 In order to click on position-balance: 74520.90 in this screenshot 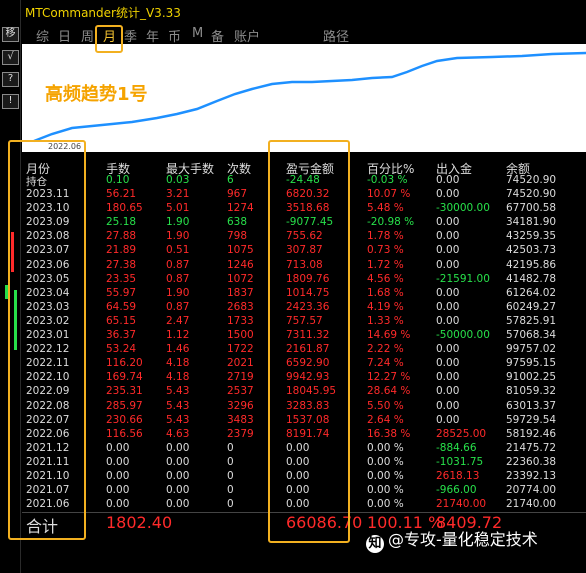, I will do `click(531, 180)`.